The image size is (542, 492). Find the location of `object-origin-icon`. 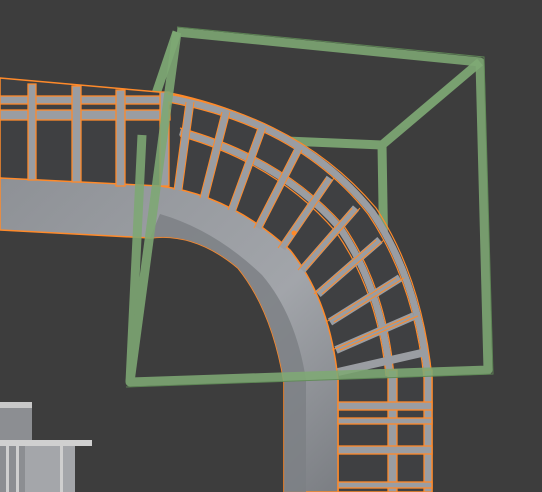

object-origin-icon is located at coordinates (294, 233).